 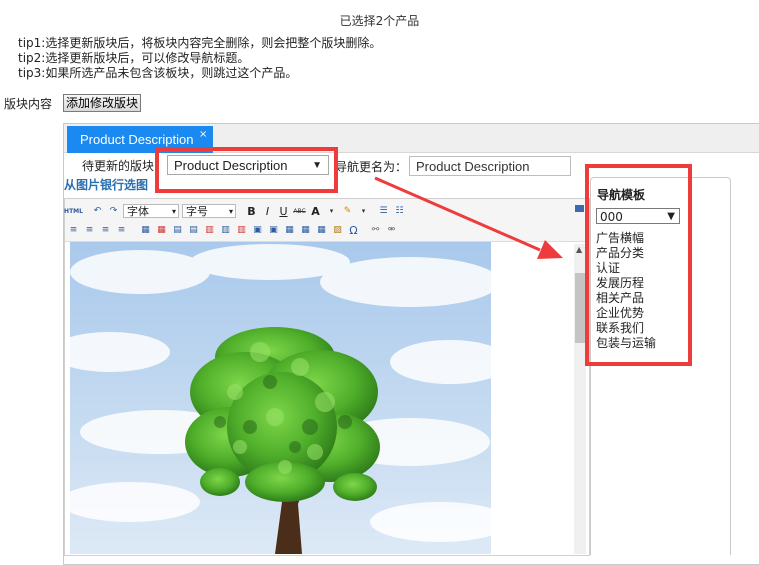 I want to click on numbered-list-icon: ☷, so click(x=399, y=211).